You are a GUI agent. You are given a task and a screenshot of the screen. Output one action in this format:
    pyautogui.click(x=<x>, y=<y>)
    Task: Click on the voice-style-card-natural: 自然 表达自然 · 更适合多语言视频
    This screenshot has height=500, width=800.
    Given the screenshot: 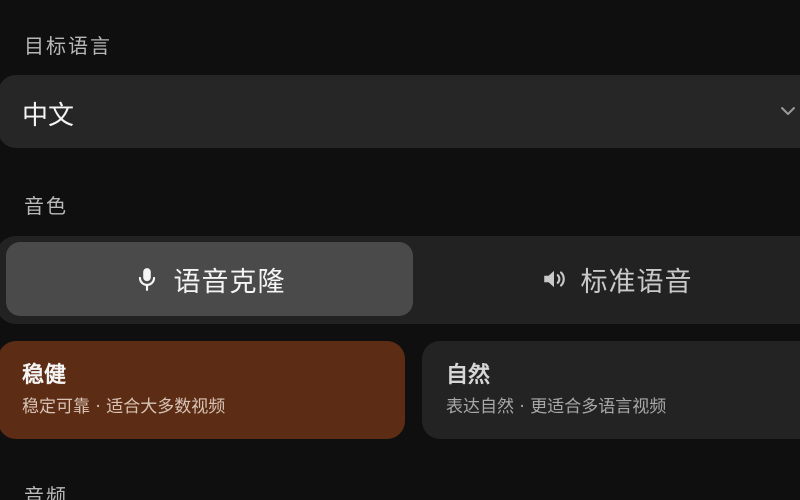 What is the action you would take?
    pyautogui.click(x=611, y=390)
    